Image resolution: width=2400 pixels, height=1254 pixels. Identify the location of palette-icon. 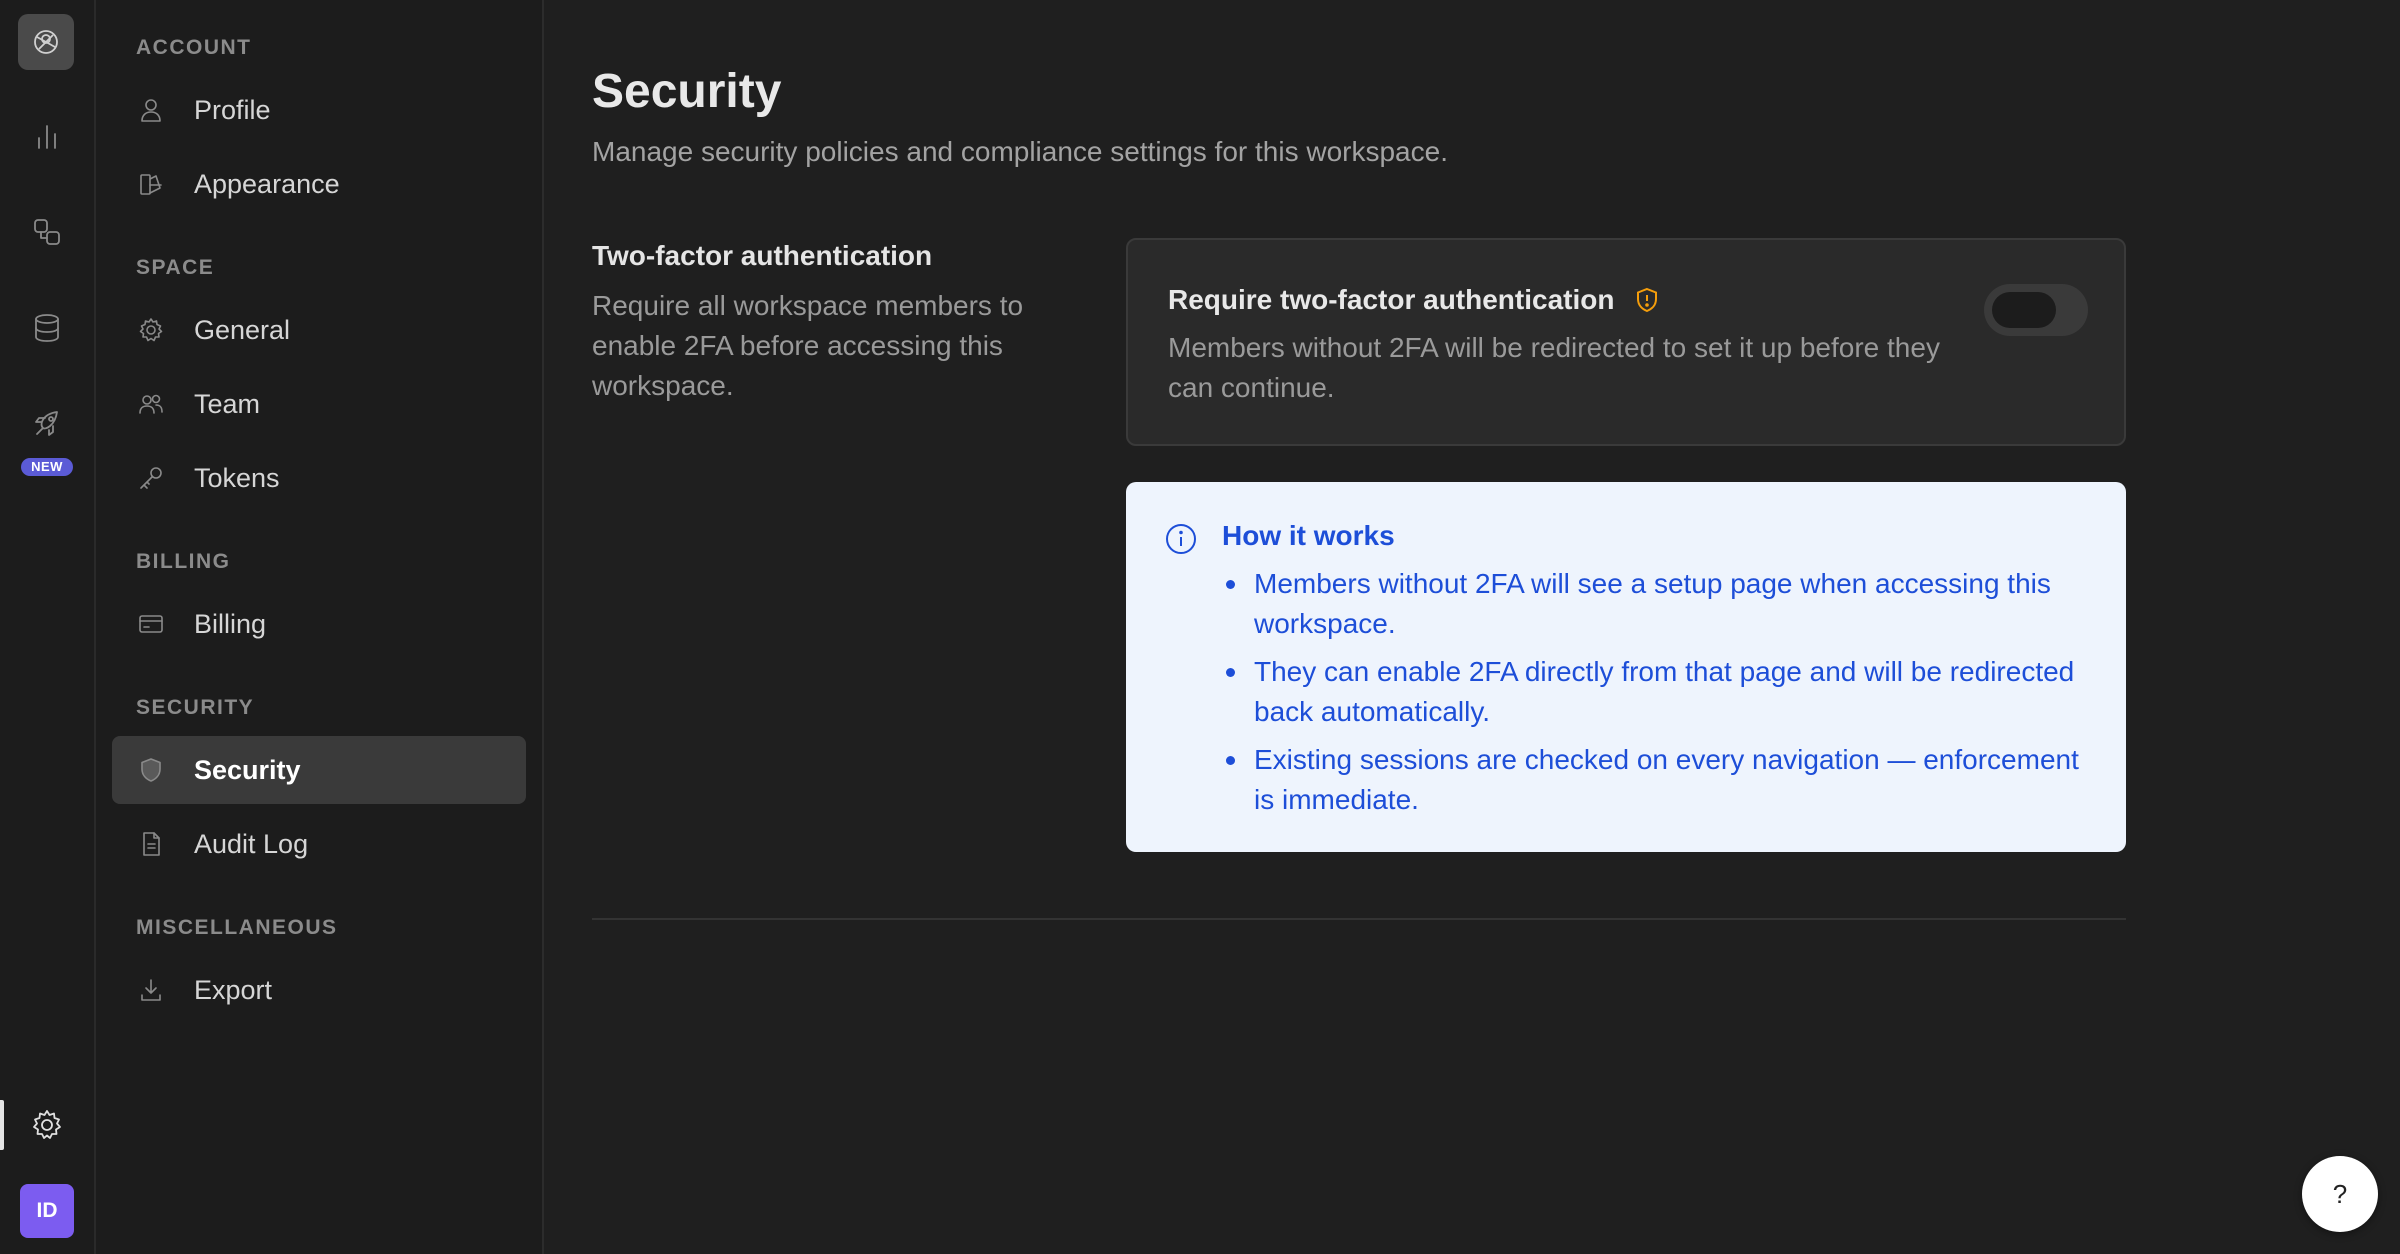
(151, 184).